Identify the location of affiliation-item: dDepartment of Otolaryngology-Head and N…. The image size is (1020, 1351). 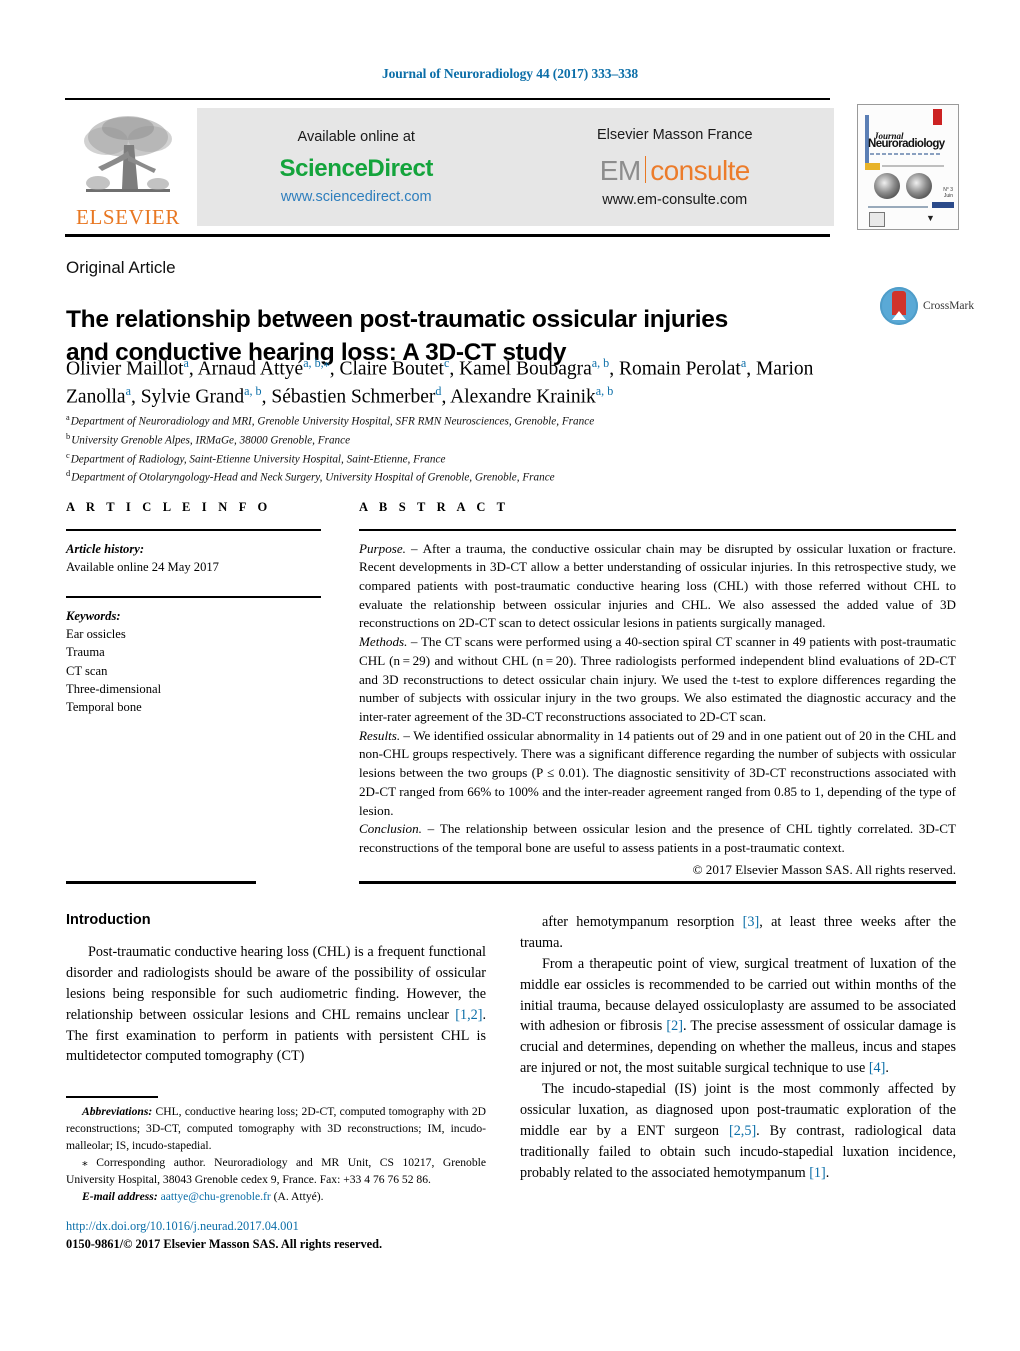
(310, 476).